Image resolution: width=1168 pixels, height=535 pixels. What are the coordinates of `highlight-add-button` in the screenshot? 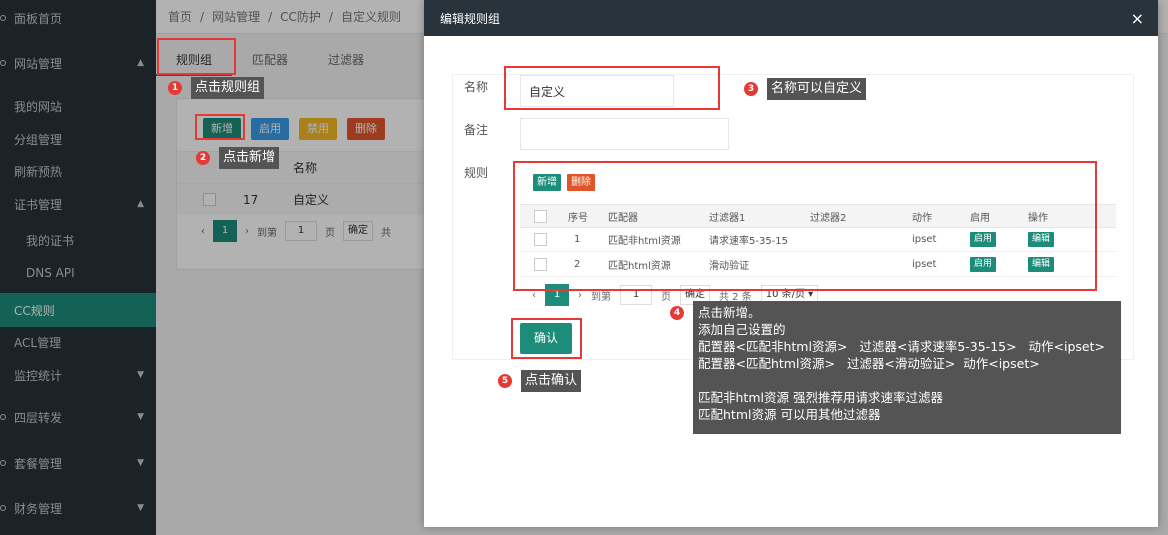 It's located at (220, 127).